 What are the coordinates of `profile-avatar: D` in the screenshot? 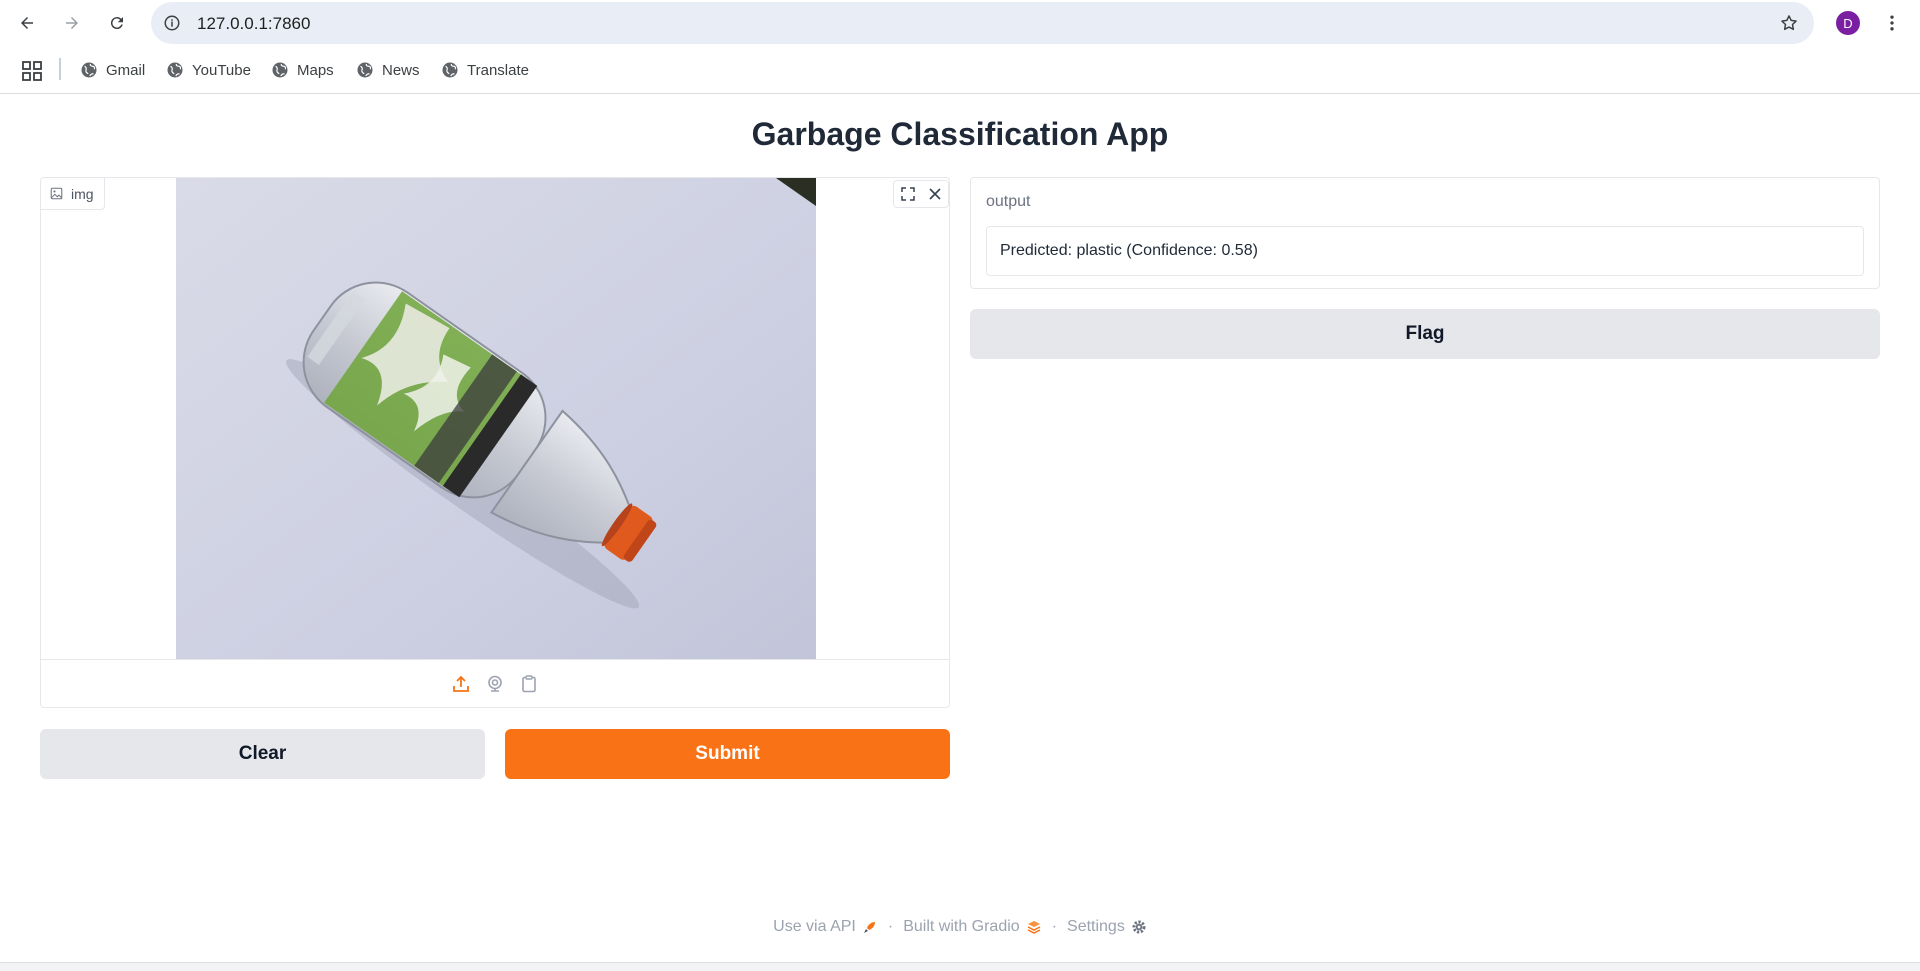 It's located at (1848, 23).